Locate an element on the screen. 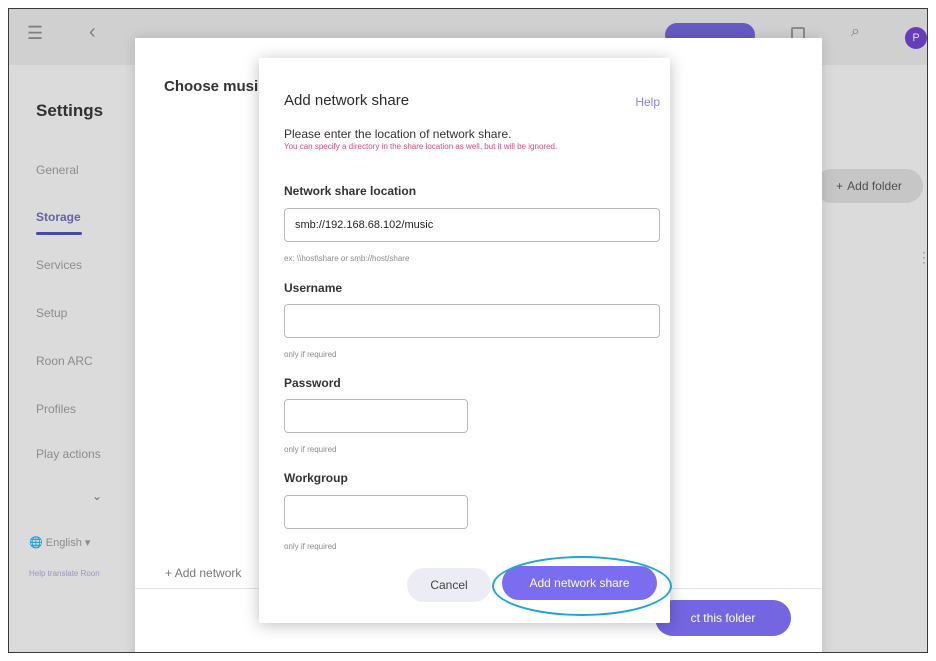  location-label: Network share location is located at coordinates (350, 191).